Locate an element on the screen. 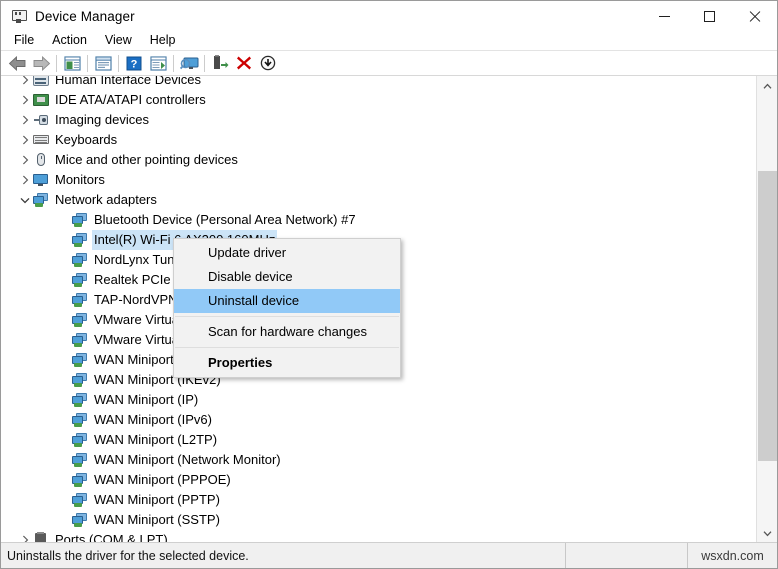 The width and height of the screenshot is (778, 569). close-button is located at coordinates (754, 16).